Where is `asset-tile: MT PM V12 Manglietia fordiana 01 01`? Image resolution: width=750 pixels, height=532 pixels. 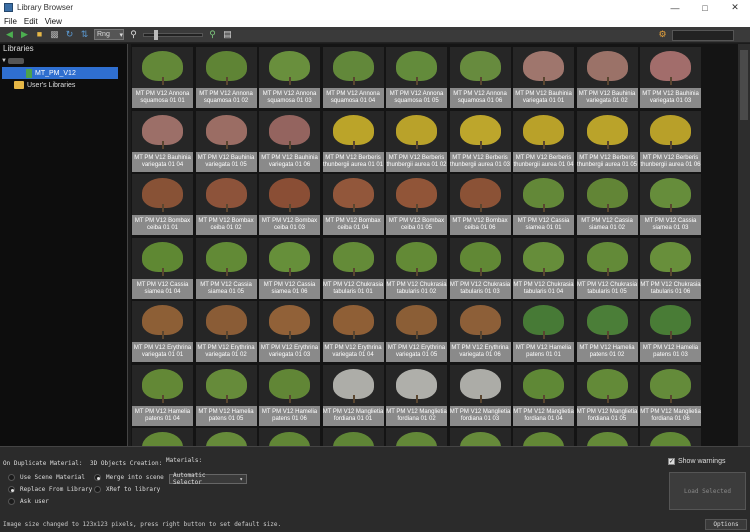 asset-tile: MT PM V12 Manglietia fordiana 01 01 is located at coordinates (353, 395).